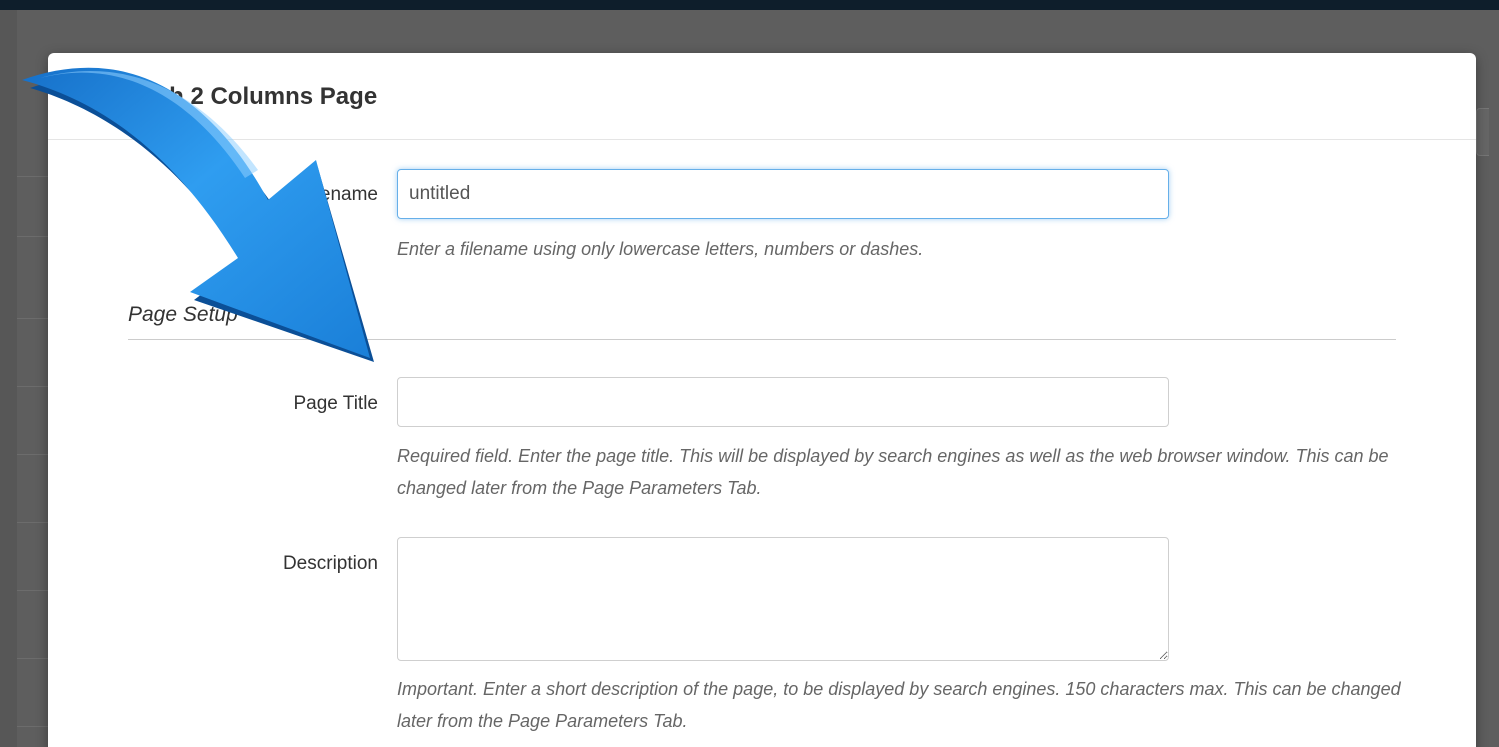 The image size is (1499, 747). What do you see at coordinates (762, 96) in the screenshot?
I see `dialog-header: New With 2 Columns Page` at bounding box center [762, 96].